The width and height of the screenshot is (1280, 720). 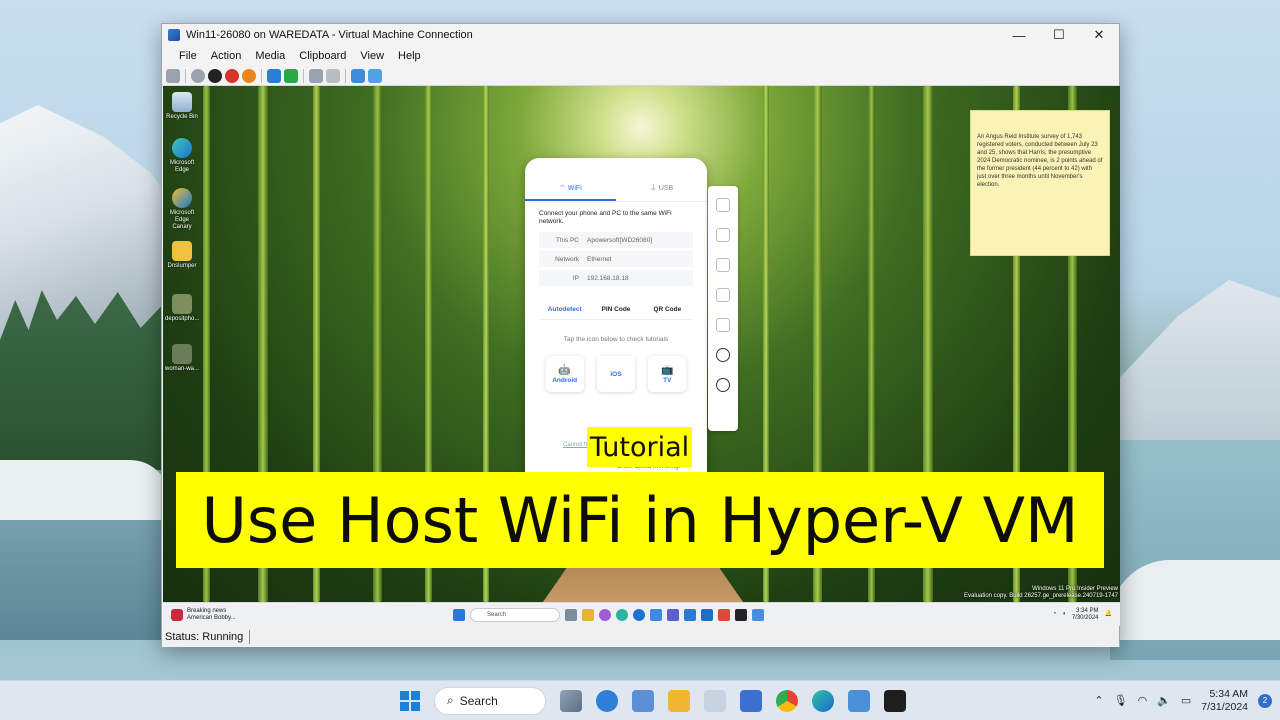 What do you see at coordinates (607, 700) in the screenshot?
I see `sync-app-icon` at bounding box center [607, 700].